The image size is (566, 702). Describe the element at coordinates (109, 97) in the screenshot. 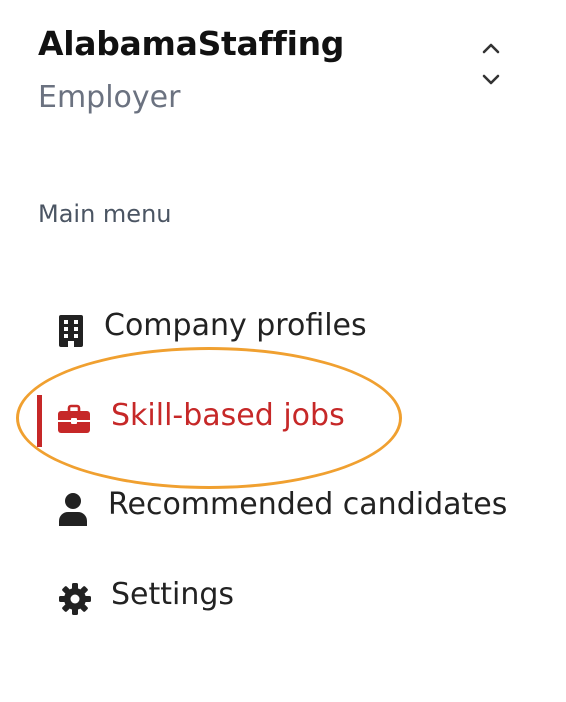

I see `organization-role: Employer` at that location.